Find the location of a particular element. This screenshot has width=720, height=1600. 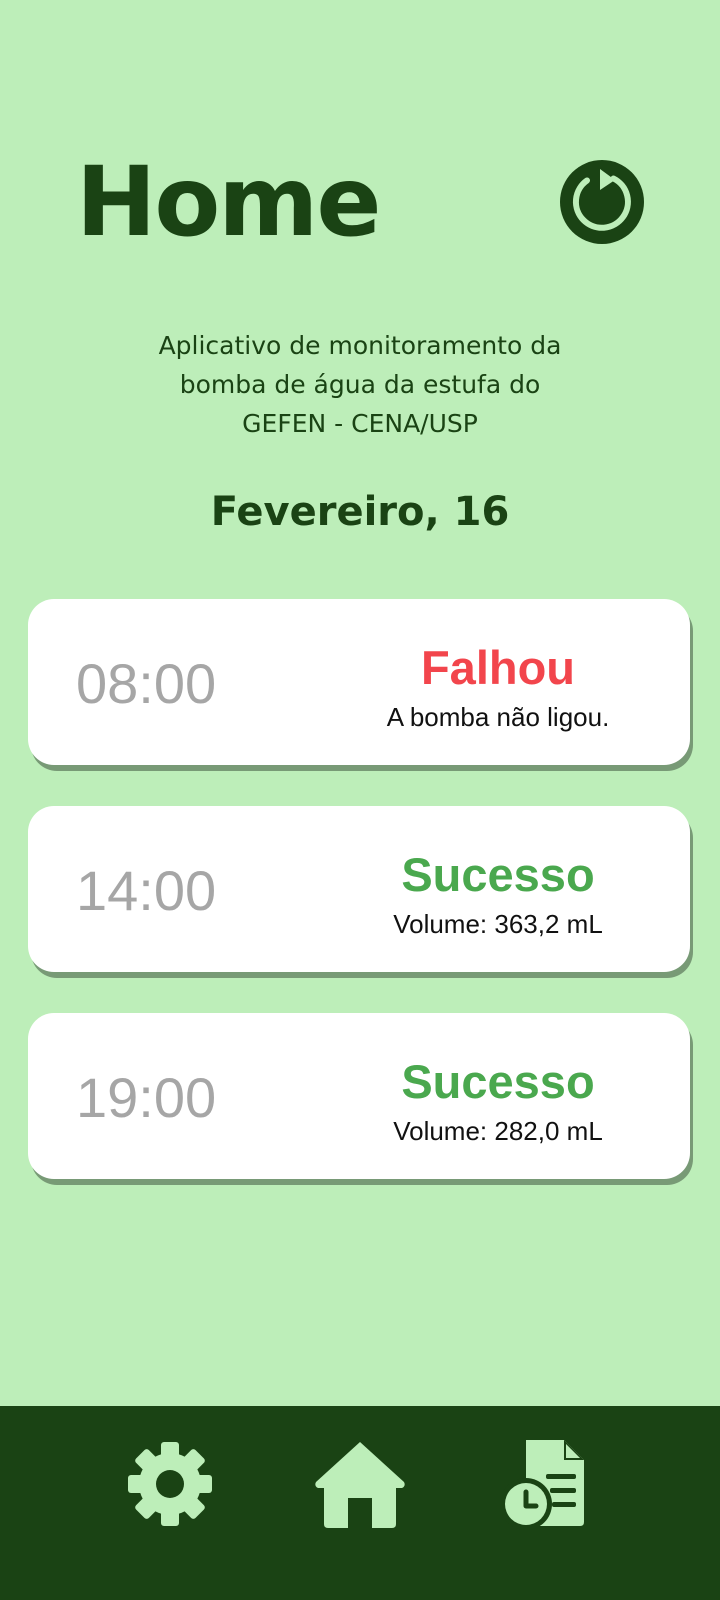

record-detail: Volume: 282,0 mL is located at coordinates (498, 1131).